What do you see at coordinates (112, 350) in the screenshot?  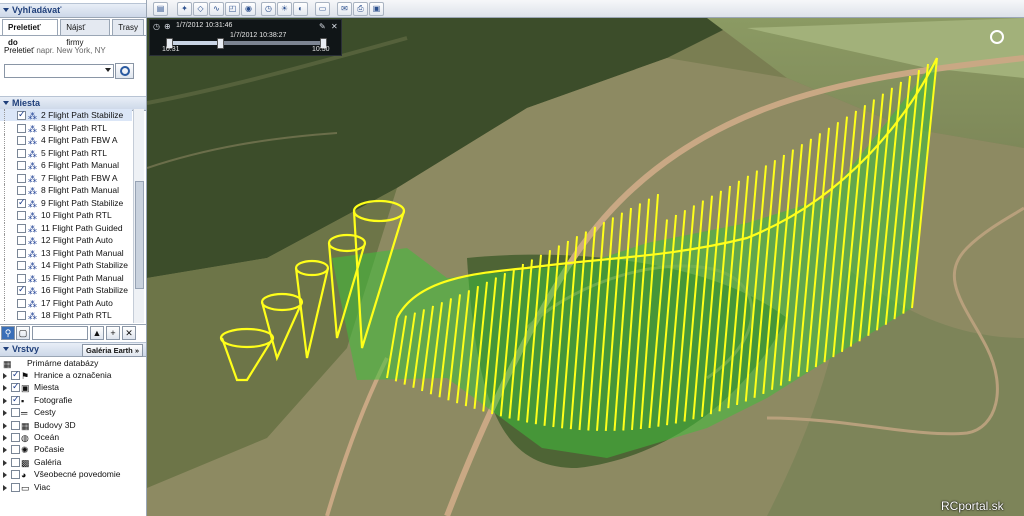 I see `earth-gallery-button: Galéria Earth »` at bounding box center [112, 350].